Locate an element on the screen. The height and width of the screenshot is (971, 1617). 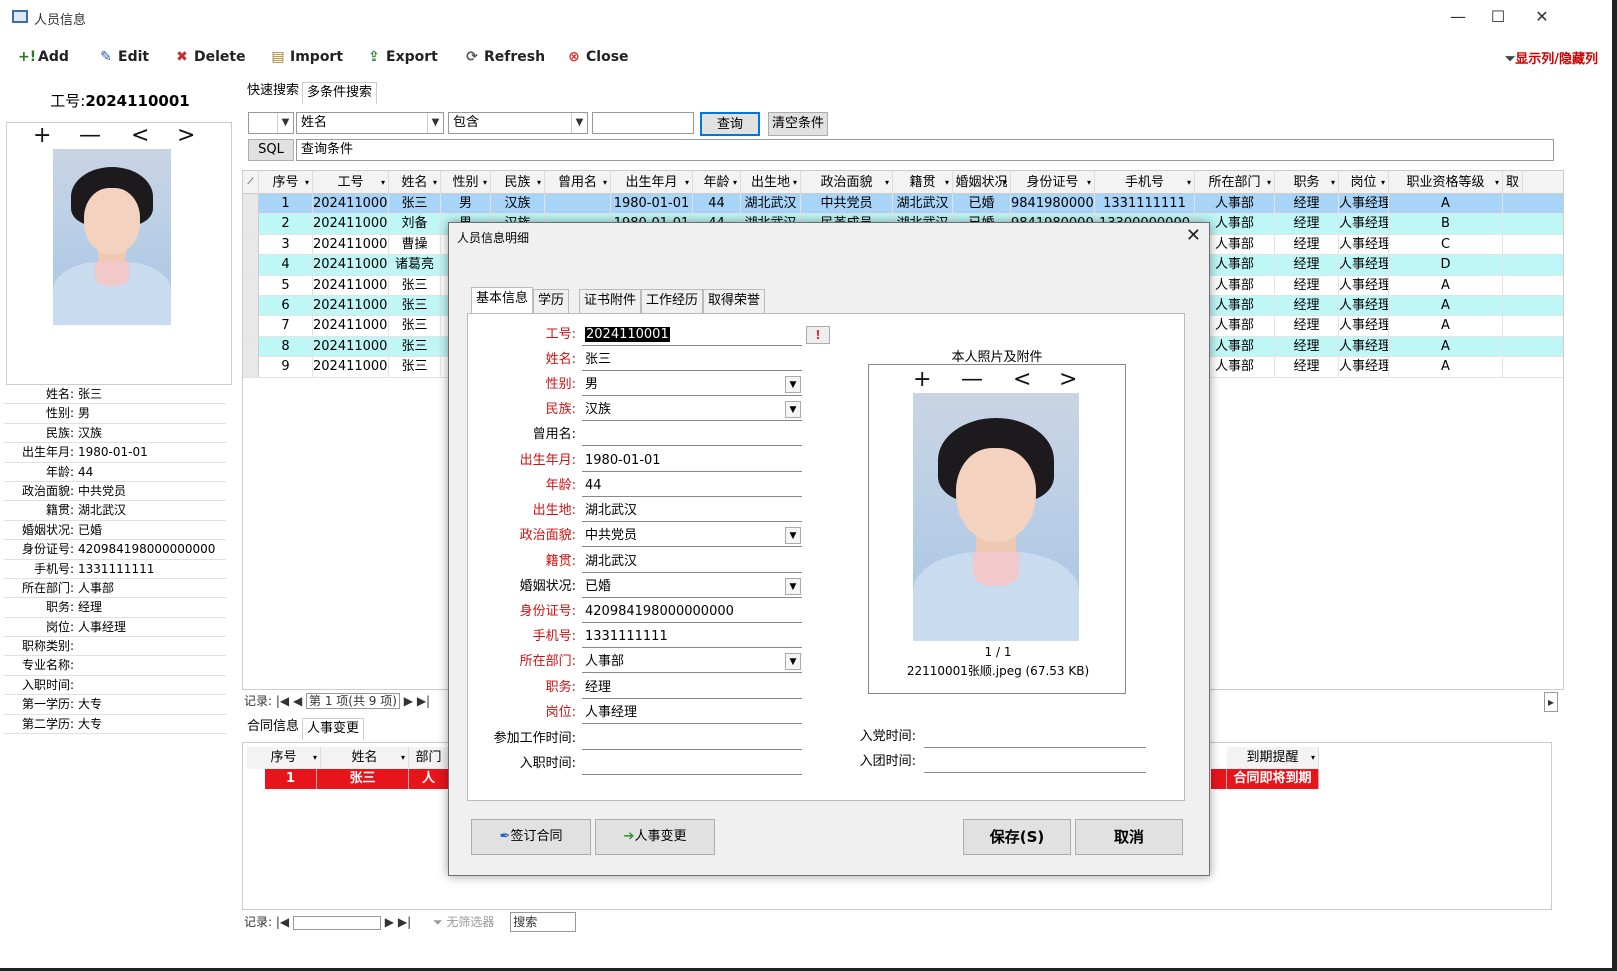
next-record-icon: ▶ is located at coordinates (408, 701).